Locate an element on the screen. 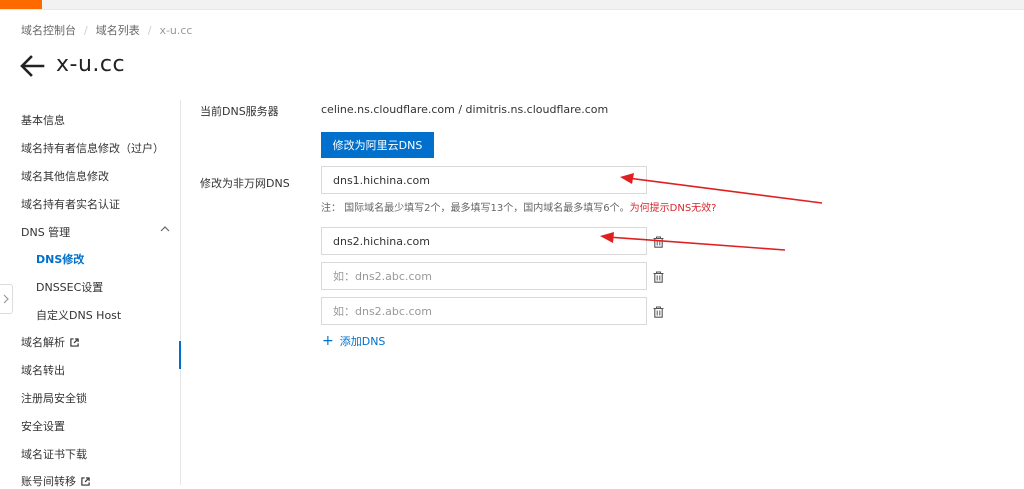 This screenshot has height=489, width=1024. sidebar-item-label: 域名持有者实名认证 is located at coordinates (70, 204).